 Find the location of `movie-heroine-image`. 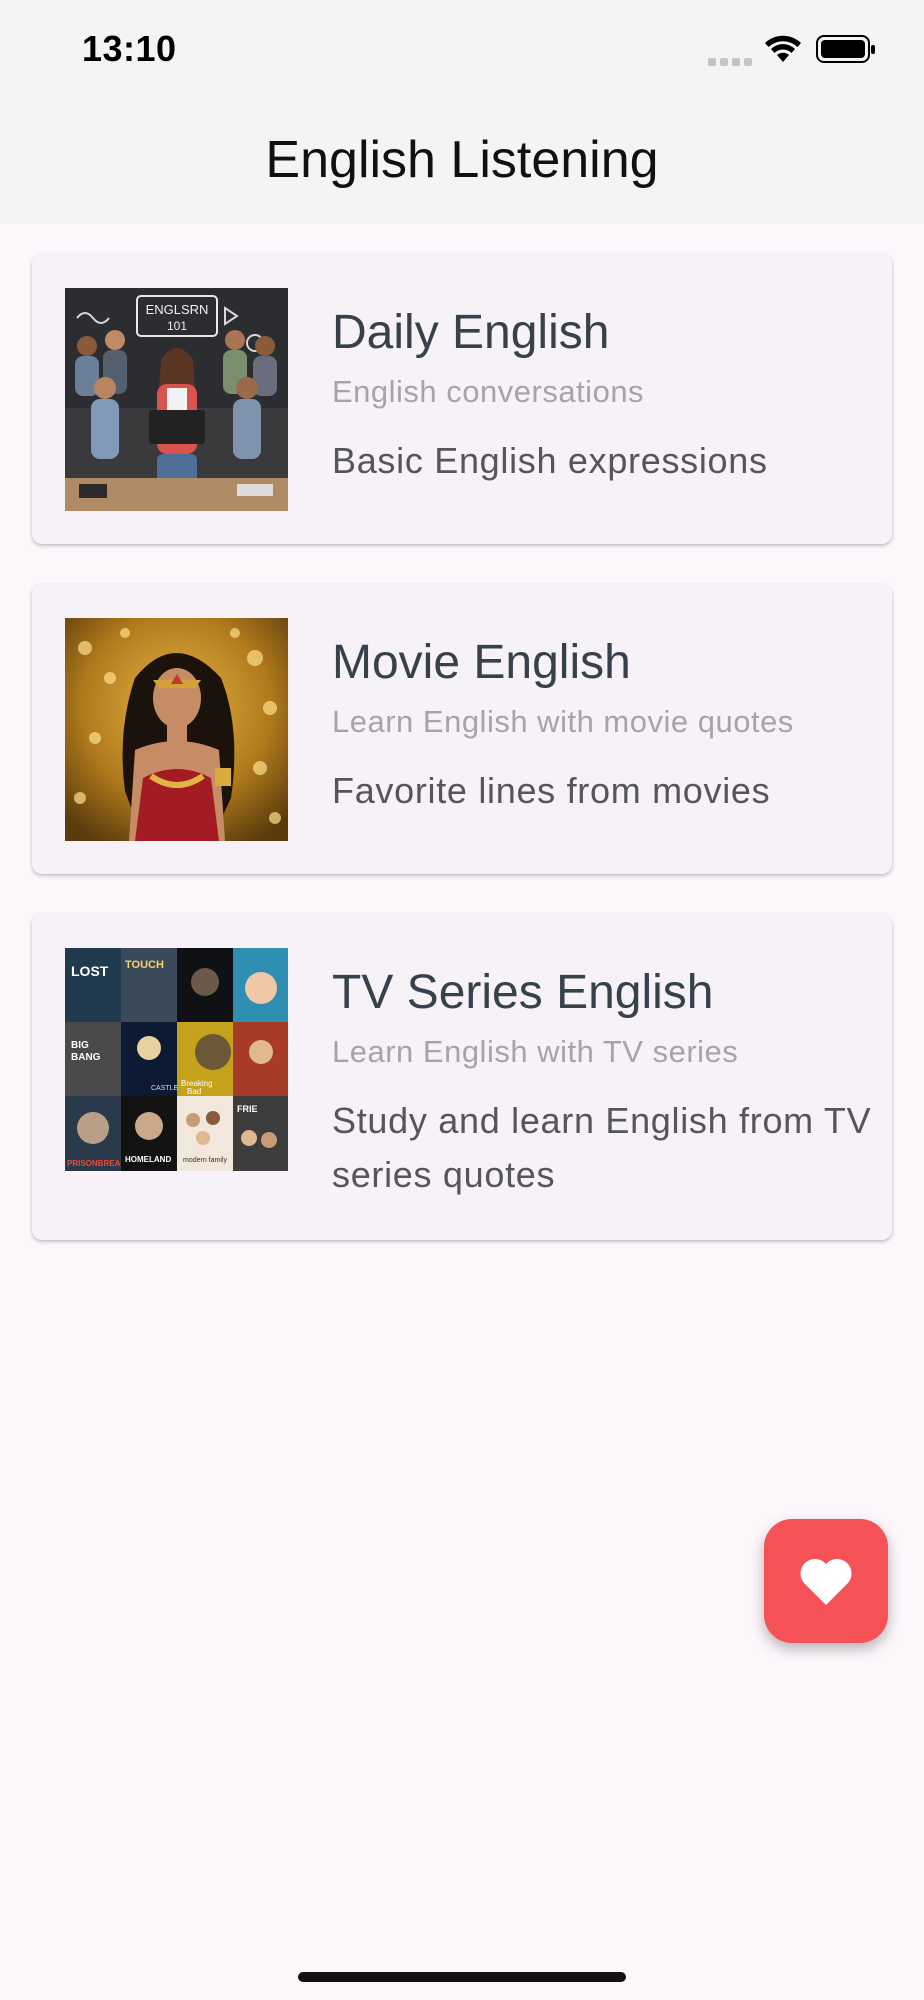

movie-heroine-image is located at coordinates (176, 729).